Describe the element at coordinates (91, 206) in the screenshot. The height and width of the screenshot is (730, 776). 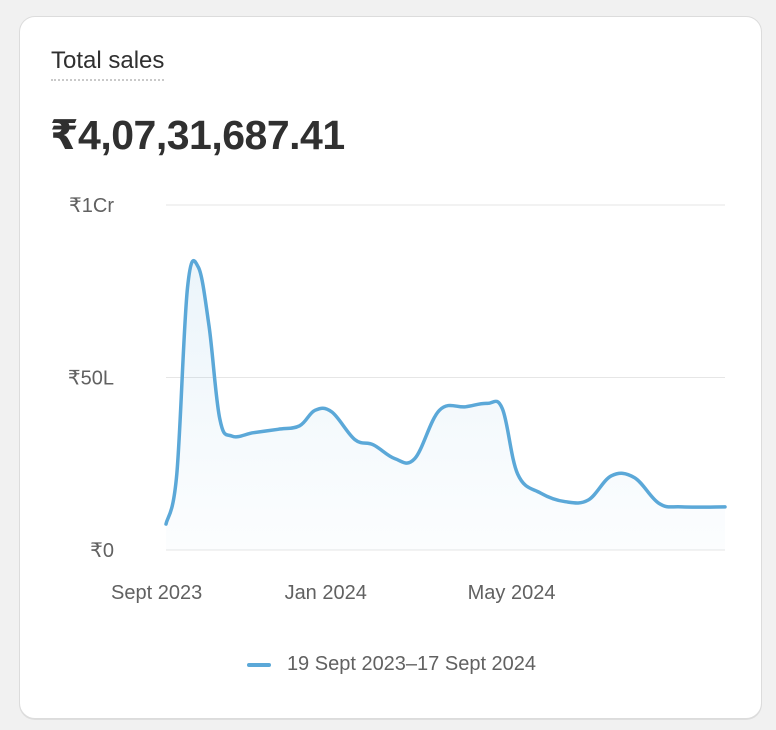
I see `y-tick-label: ₹1Cr` at that location.